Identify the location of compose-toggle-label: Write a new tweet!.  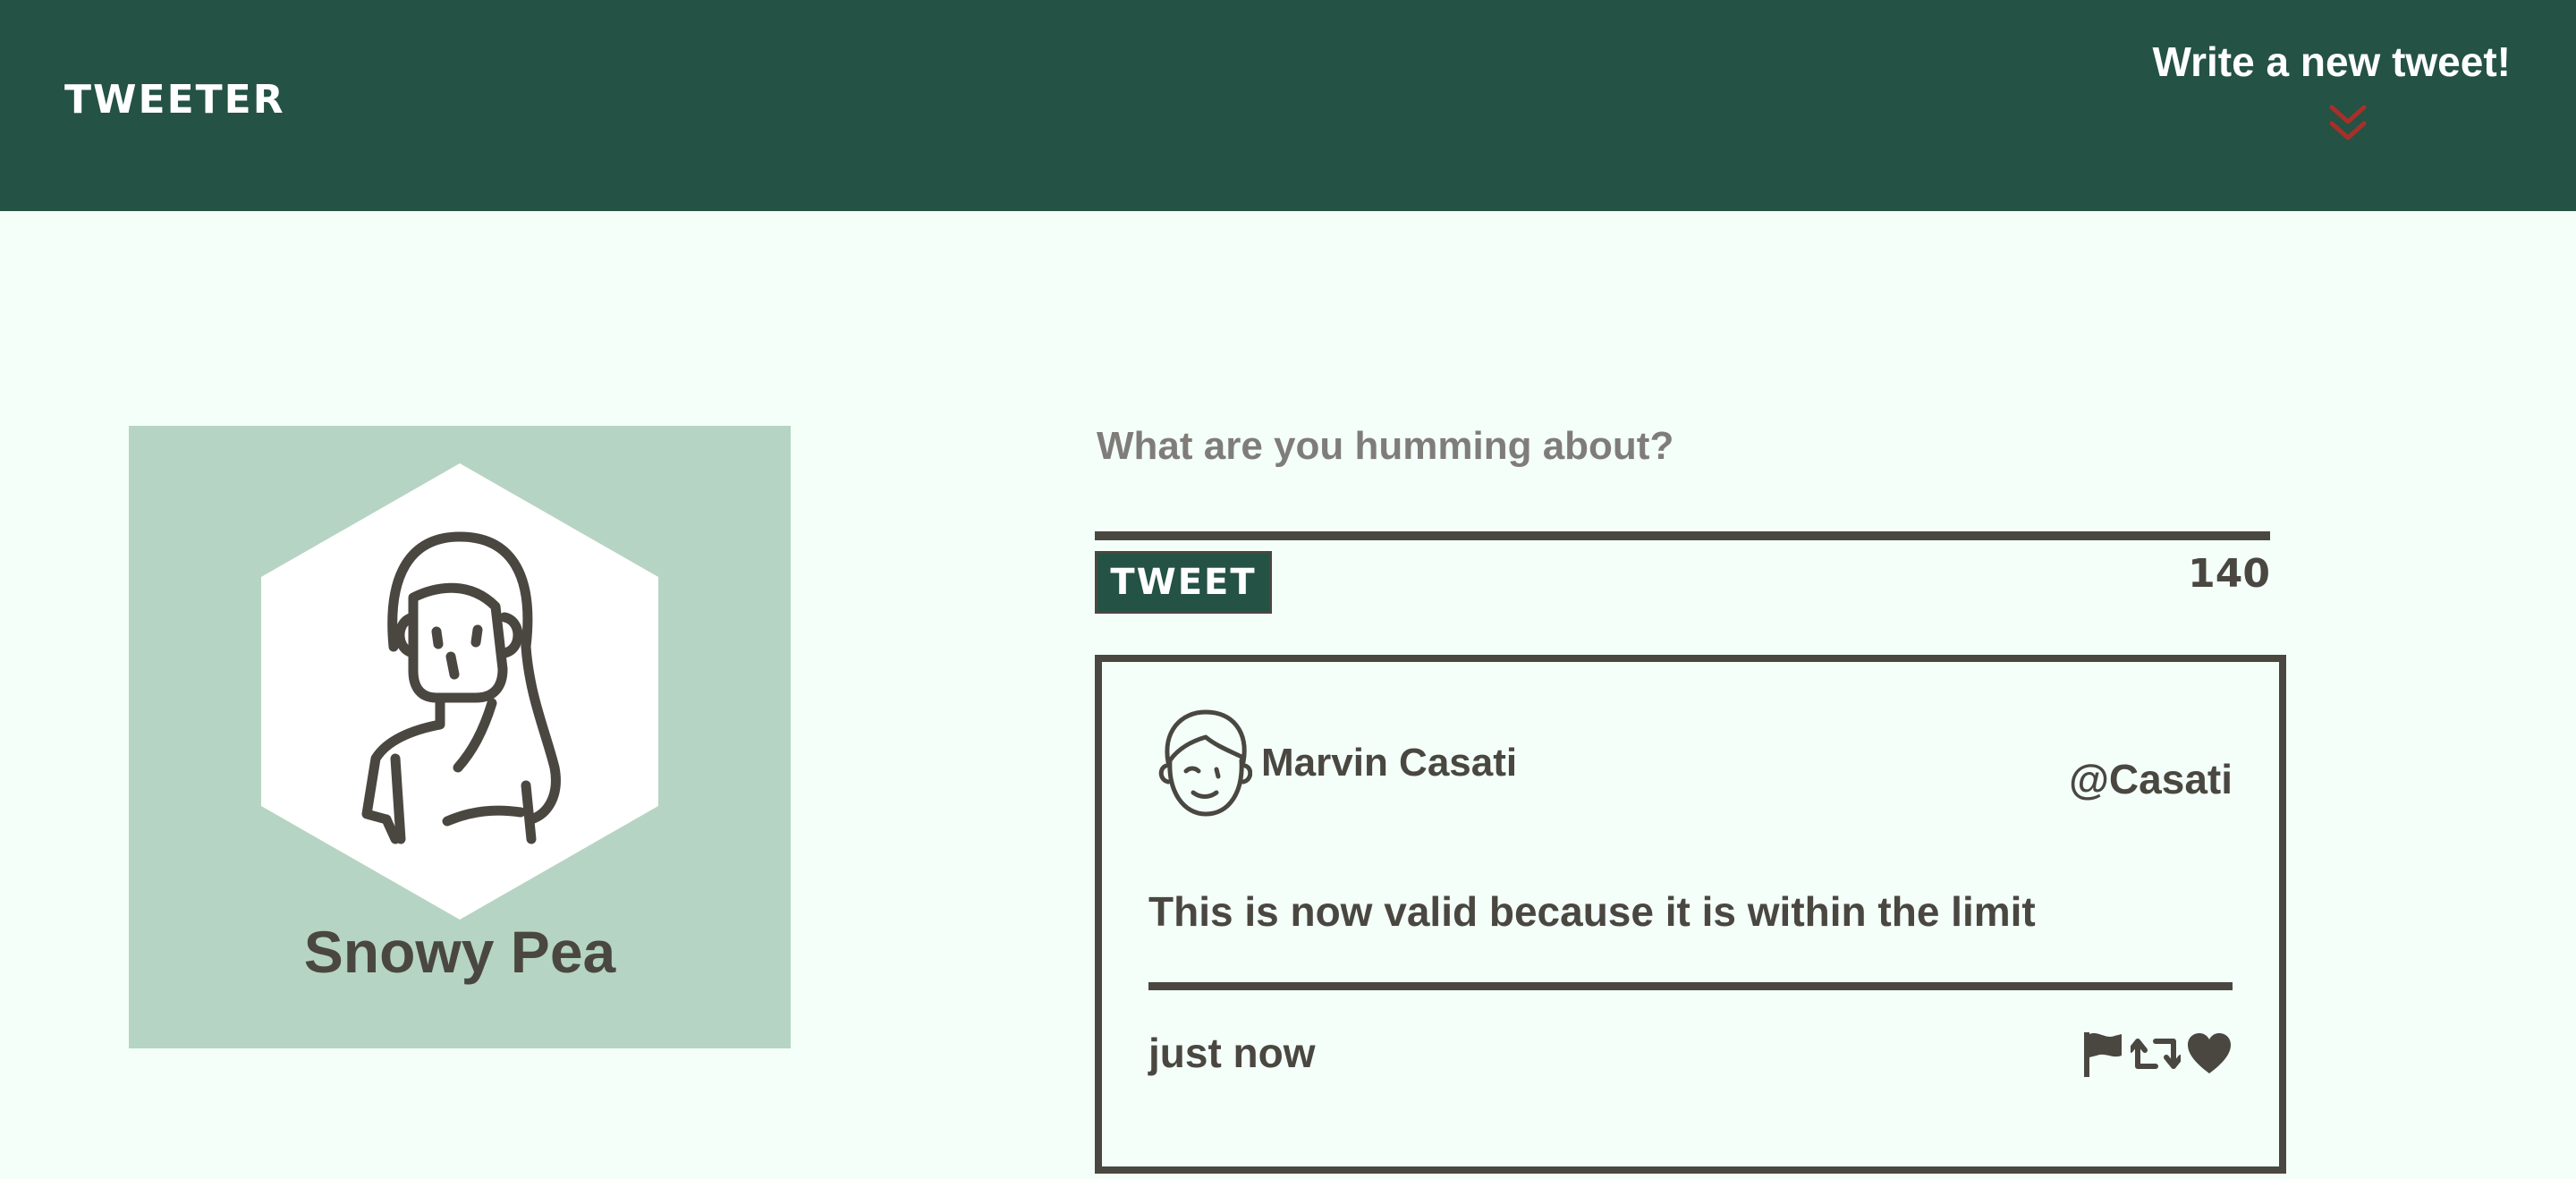
(2323, 62).